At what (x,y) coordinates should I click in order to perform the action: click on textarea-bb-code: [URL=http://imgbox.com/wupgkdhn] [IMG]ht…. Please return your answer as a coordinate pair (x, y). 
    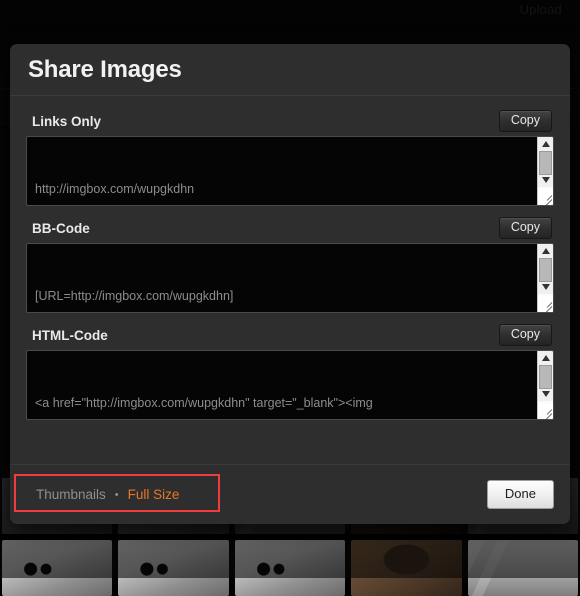
    Looking at the image, I should click on (290, 278).